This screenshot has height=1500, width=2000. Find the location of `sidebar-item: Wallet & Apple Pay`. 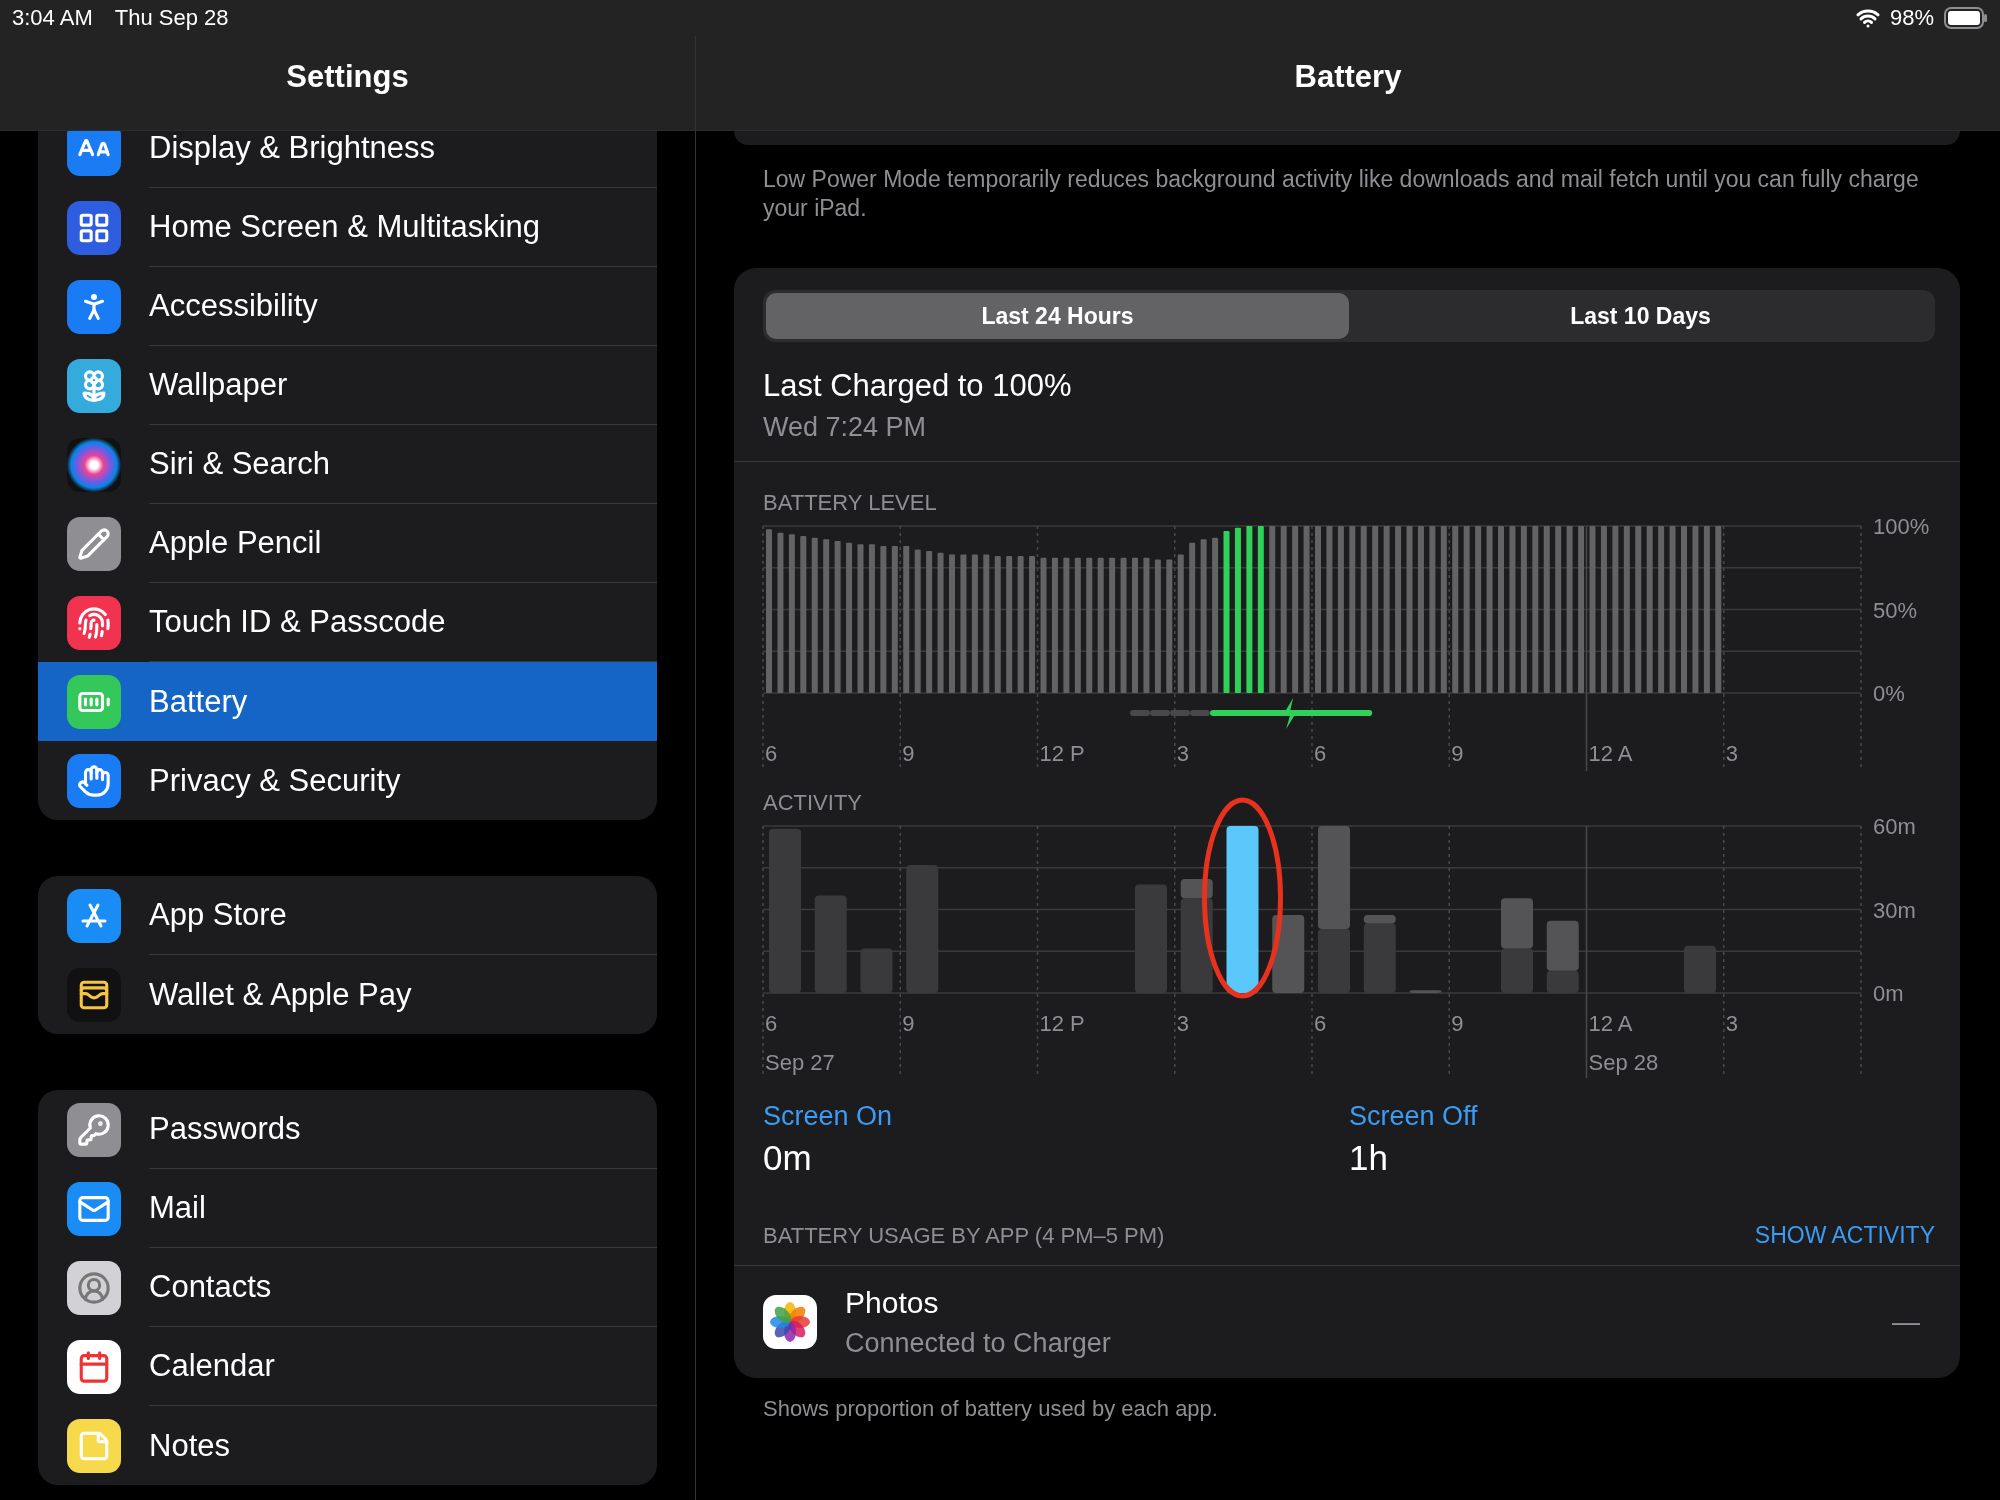

sidebar-item: Wallet & Apple Pay is located at coordinates (347, 994).